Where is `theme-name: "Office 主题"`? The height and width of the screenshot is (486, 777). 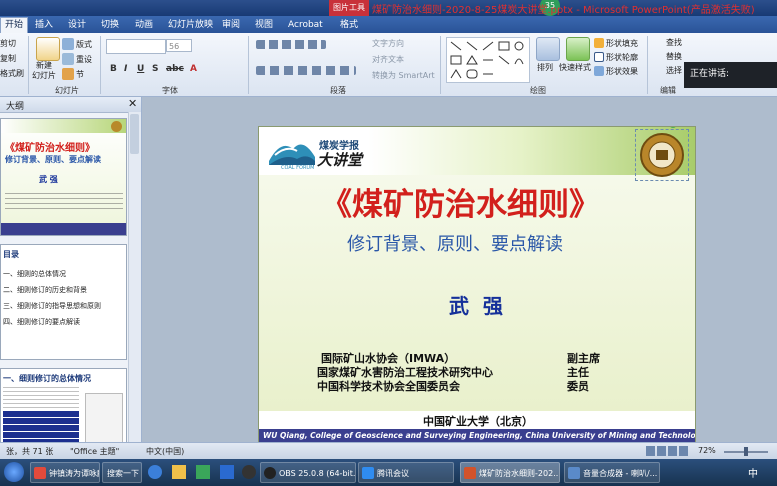 theme-name: "Office 主题" is located at coordinates (95, 451).